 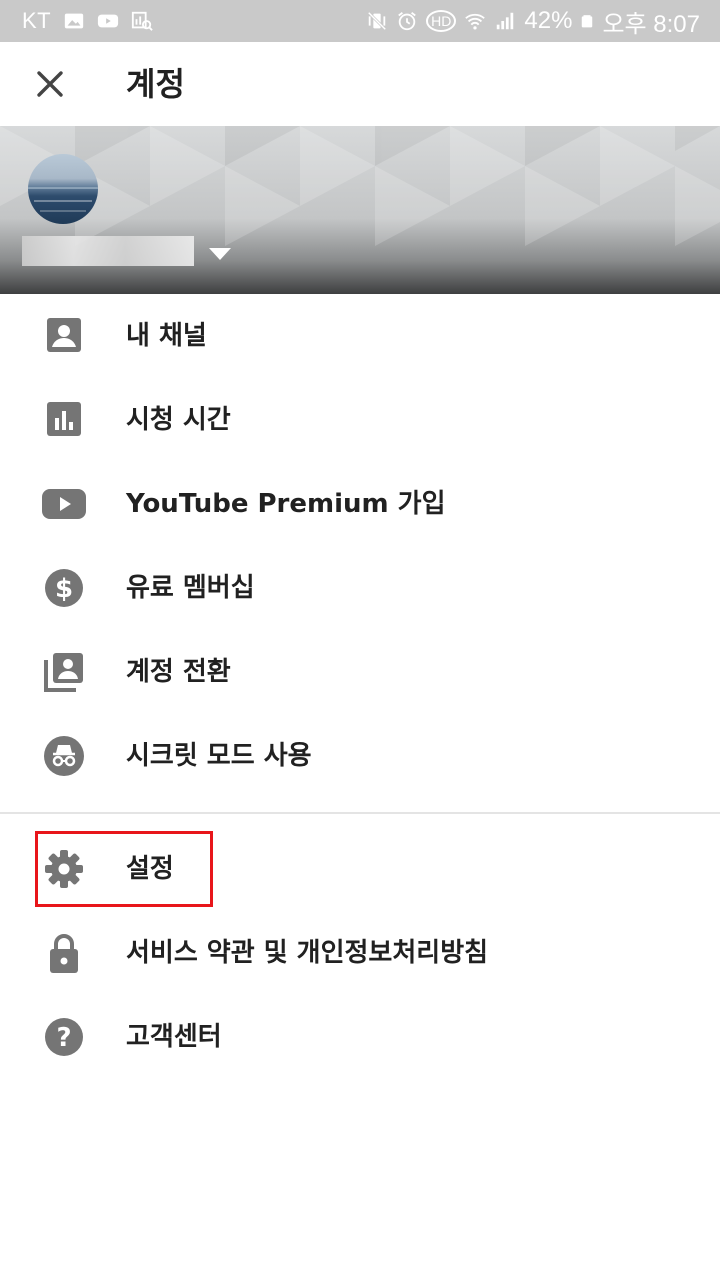 I want to click on page-title: 계정, so click(x=155, y=84).